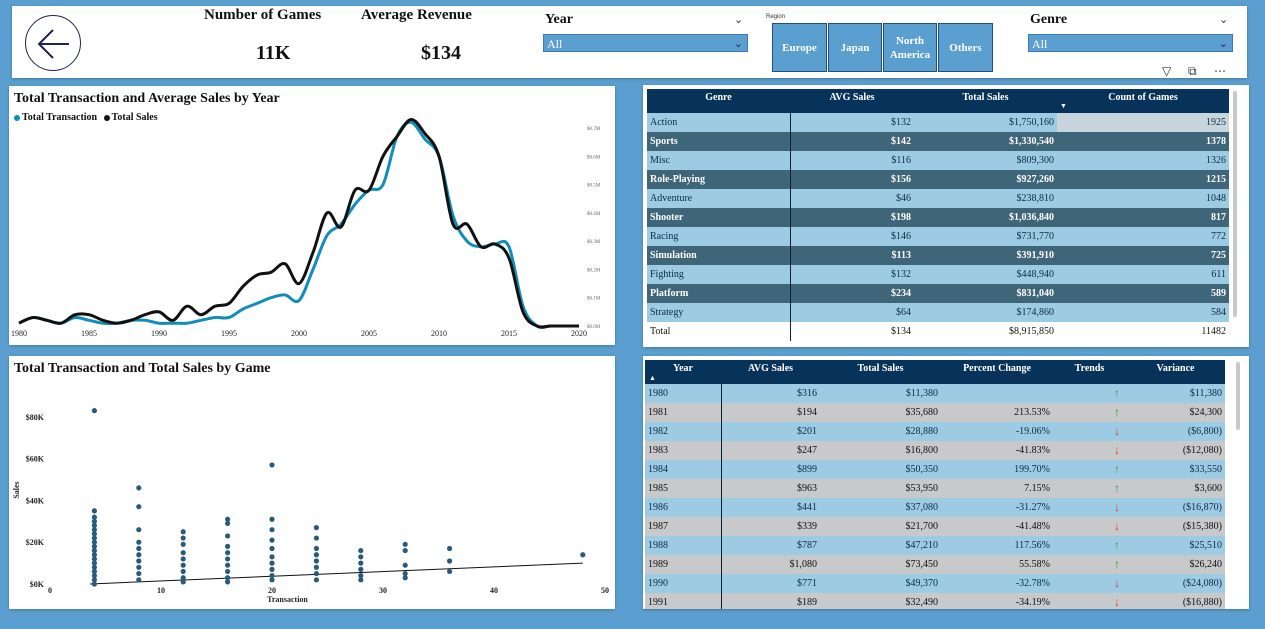  Describe the element at coordinates (719, 141) in the screenshot. I see `table-cell: Sports` at that location.